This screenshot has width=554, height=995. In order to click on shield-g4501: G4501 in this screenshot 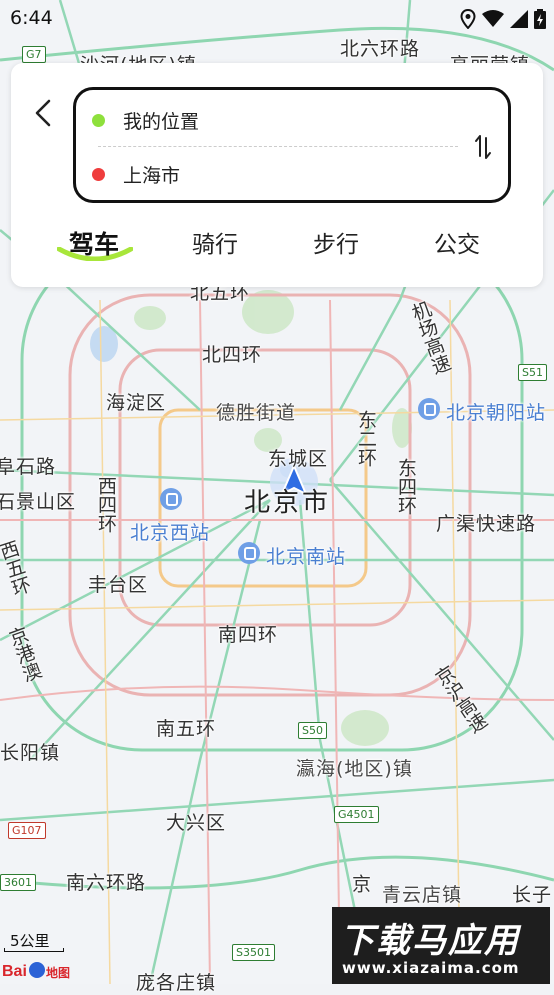, I will do `click(356, 814)`.